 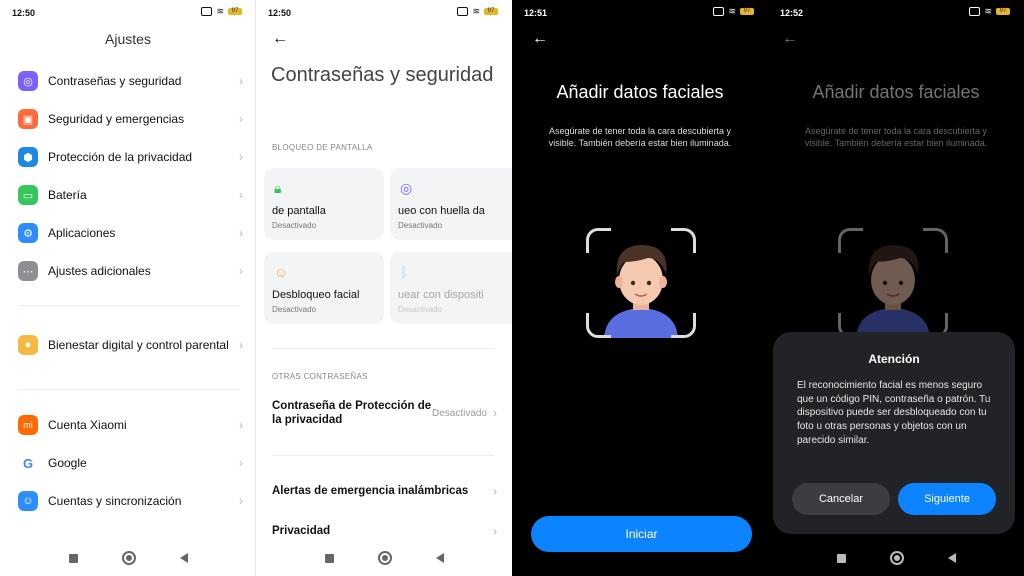 I want to click on battery-icon: ▭, so click(x=28, y=195).